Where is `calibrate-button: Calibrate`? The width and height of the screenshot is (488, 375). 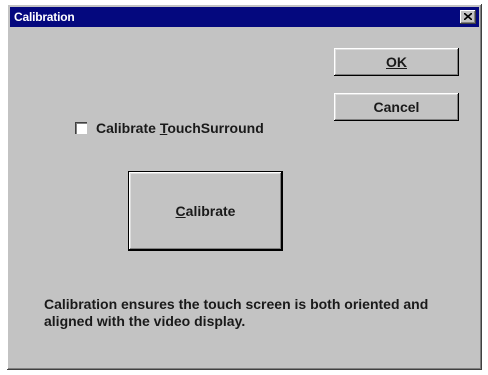
calibrate-button: Calibrate is located at coordinates (205, 211).